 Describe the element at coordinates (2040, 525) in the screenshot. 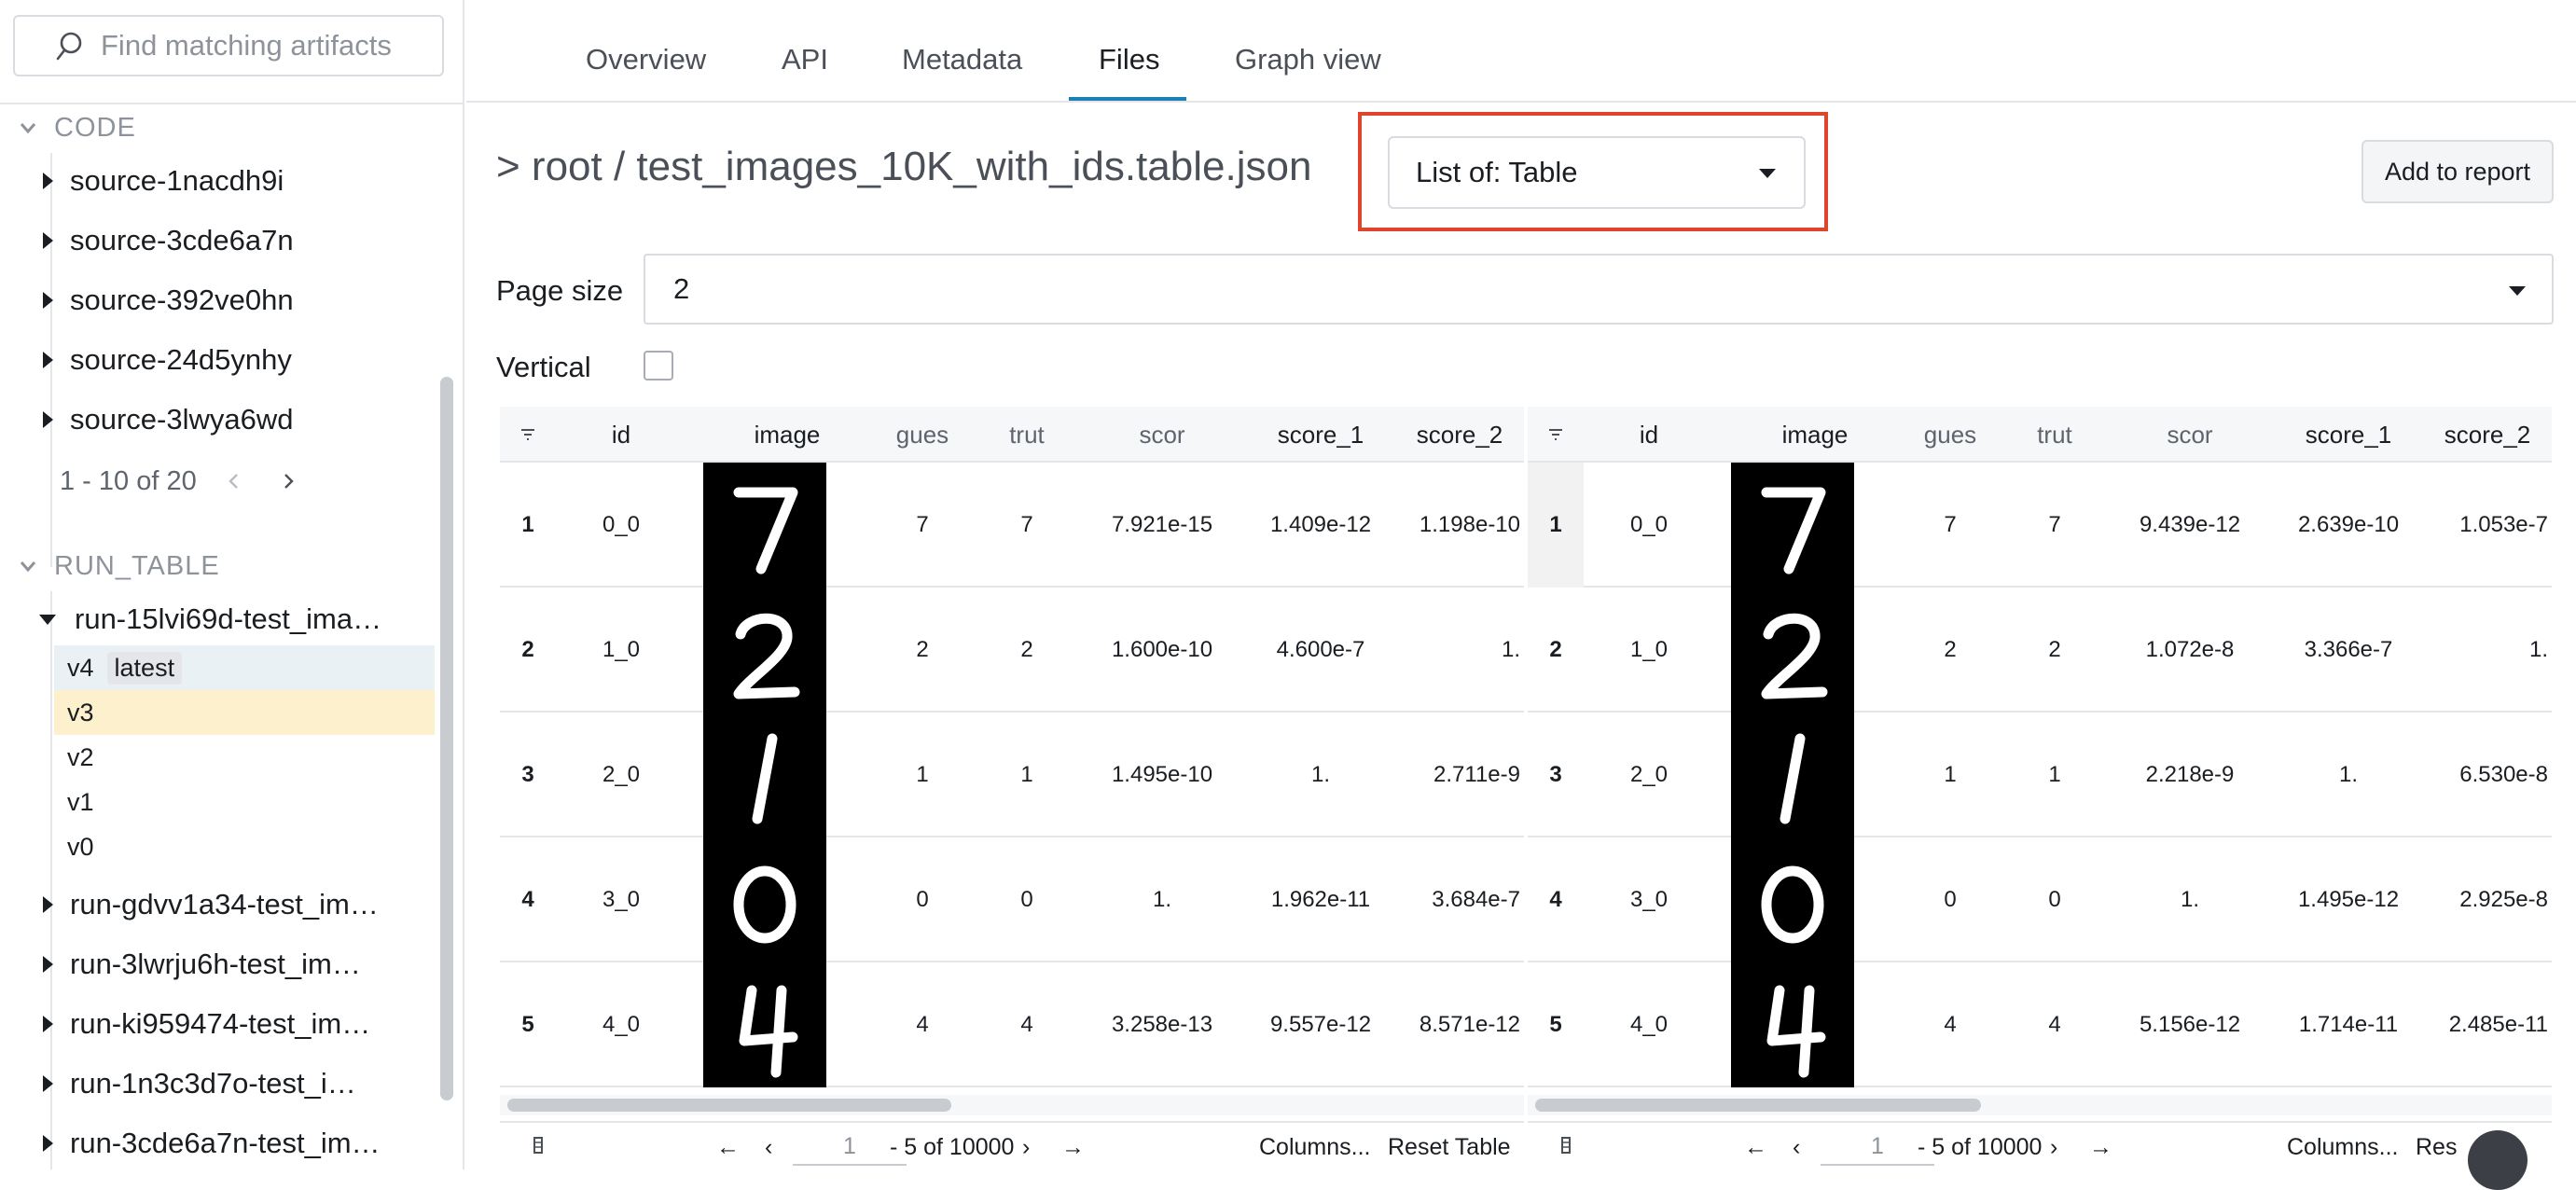

I see `table-row: 1 0_0 7 7 9.439e-12 2.639e-10 1.053e-7` at that location.